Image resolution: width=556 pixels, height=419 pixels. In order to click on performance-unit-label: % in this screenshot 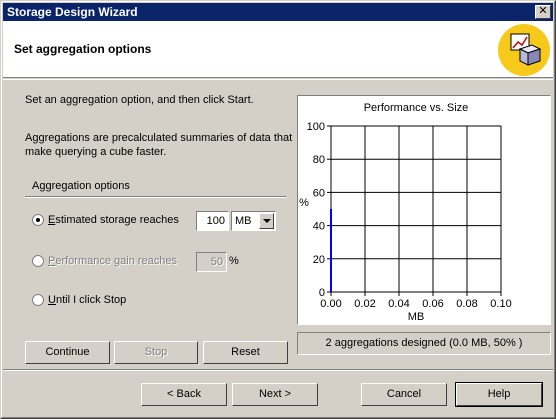, I will do `click(234, 261)`.